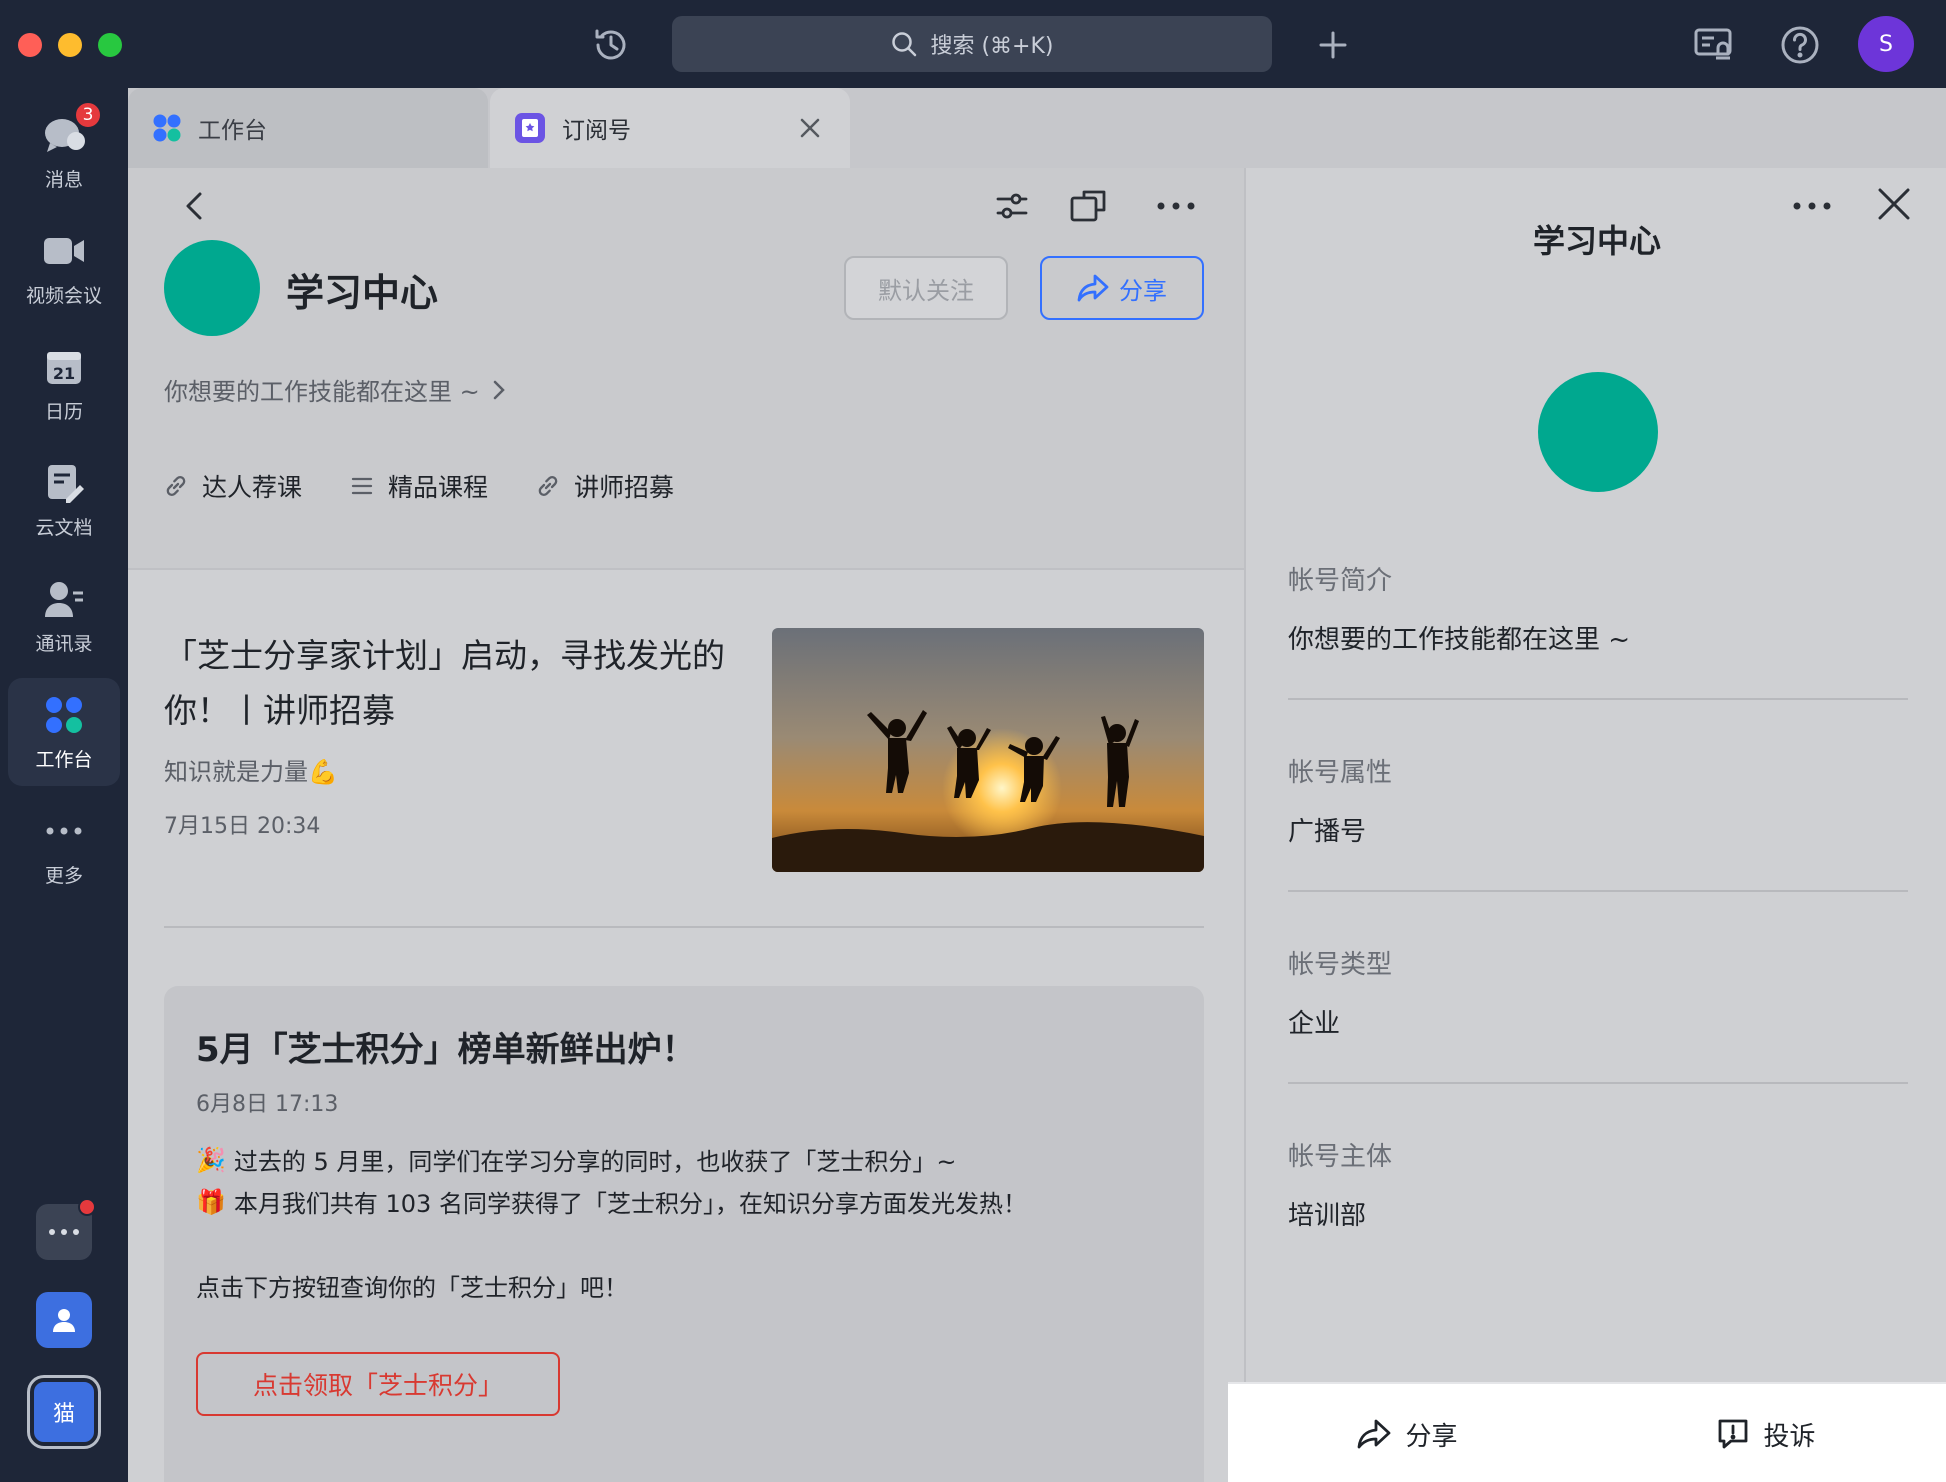 This screenshot has height=1482, width=1946. I want to click on report-button: 投诉, so click(1766, 1433).